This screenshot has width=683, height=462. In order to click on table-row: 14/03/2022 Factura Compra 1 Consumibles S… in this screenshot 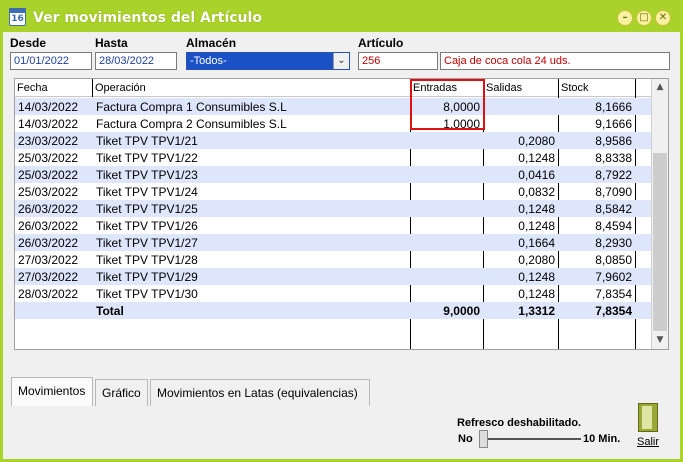, I will do `click(333, 106)`.